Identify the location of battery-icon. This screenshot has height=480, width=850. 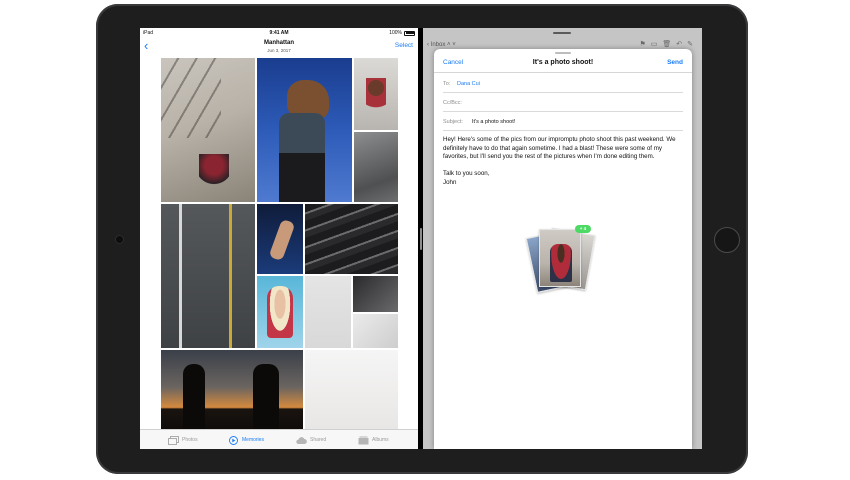
(409, 33).